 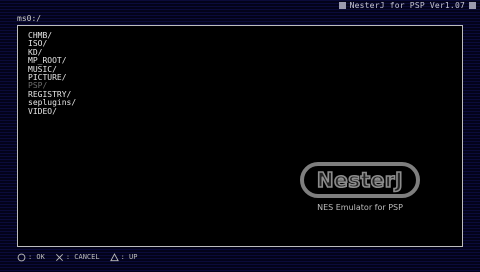 I want to click on logo-subtitle: NES Emulator for PSP, so click(x=360, y=207).